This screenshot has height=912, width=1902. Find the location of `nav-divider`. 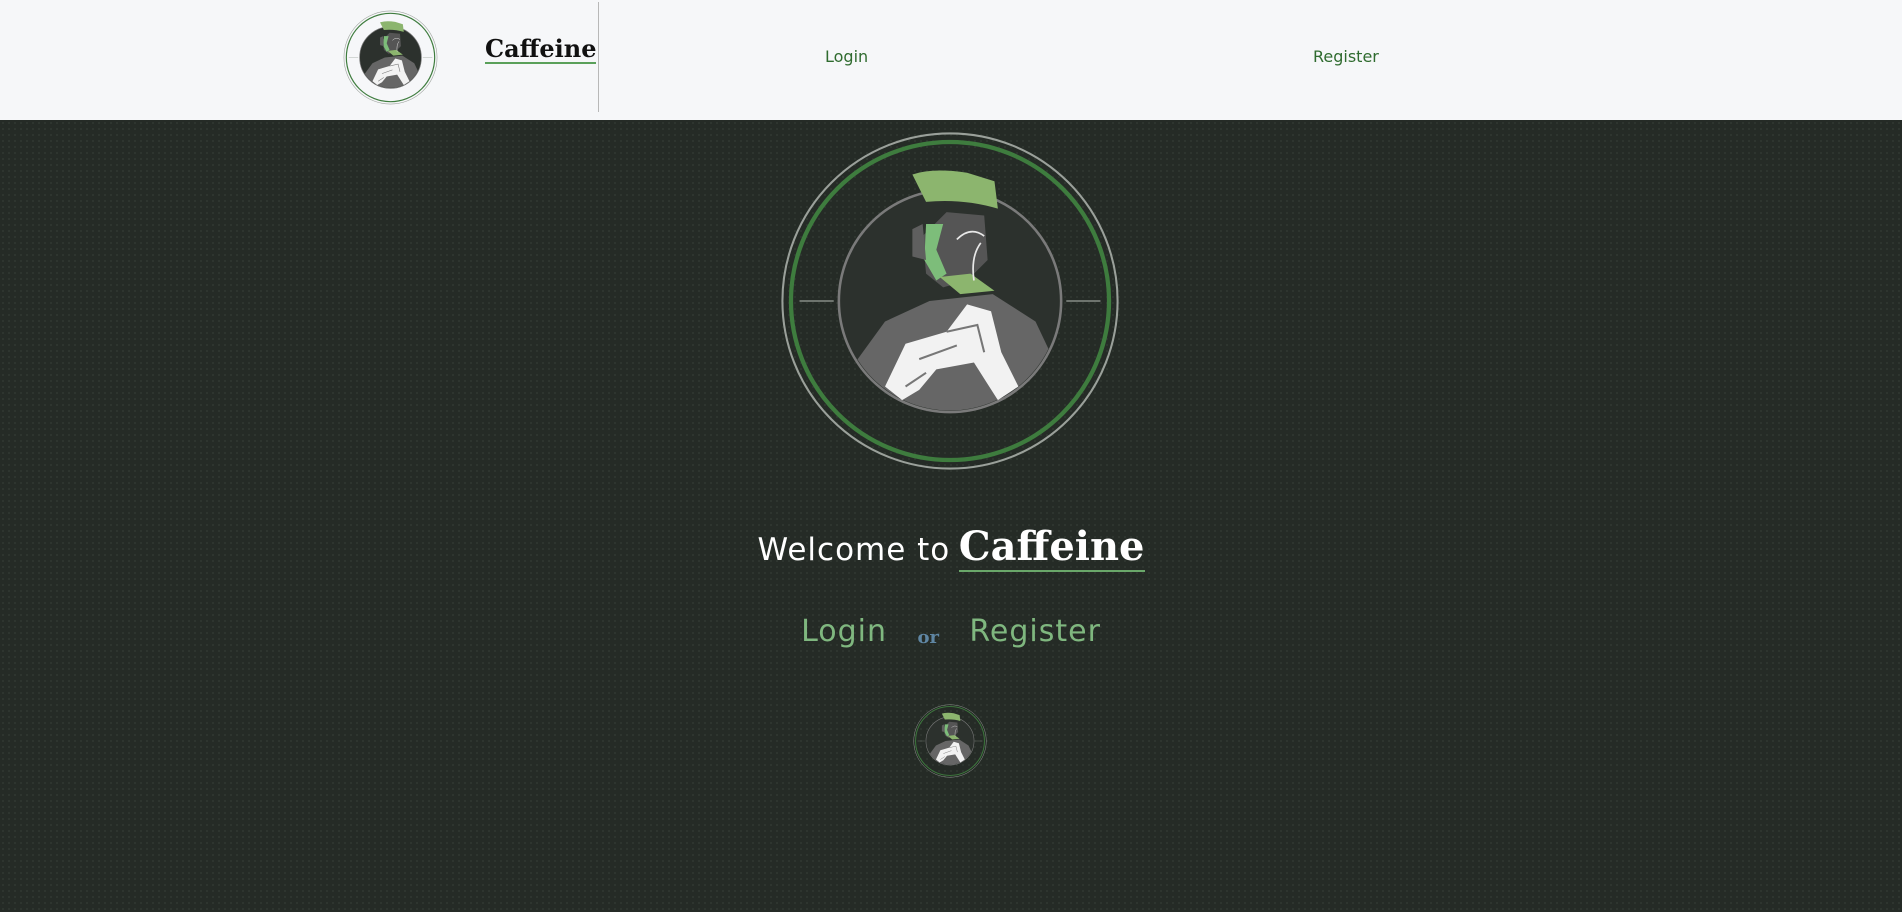

nav-divider is located at coordinates (598, 57).